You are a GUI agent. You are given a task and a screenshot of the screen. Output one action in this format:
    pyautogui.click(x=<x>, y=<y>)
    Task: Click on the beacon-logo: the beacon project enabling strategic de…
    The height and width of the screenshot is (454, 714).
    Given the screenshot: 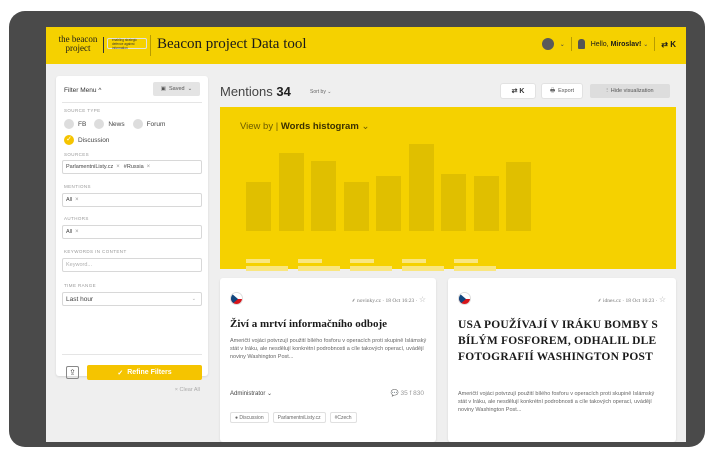 What is the action you would take?
    pyautogui.click(x=114, y=45)
    